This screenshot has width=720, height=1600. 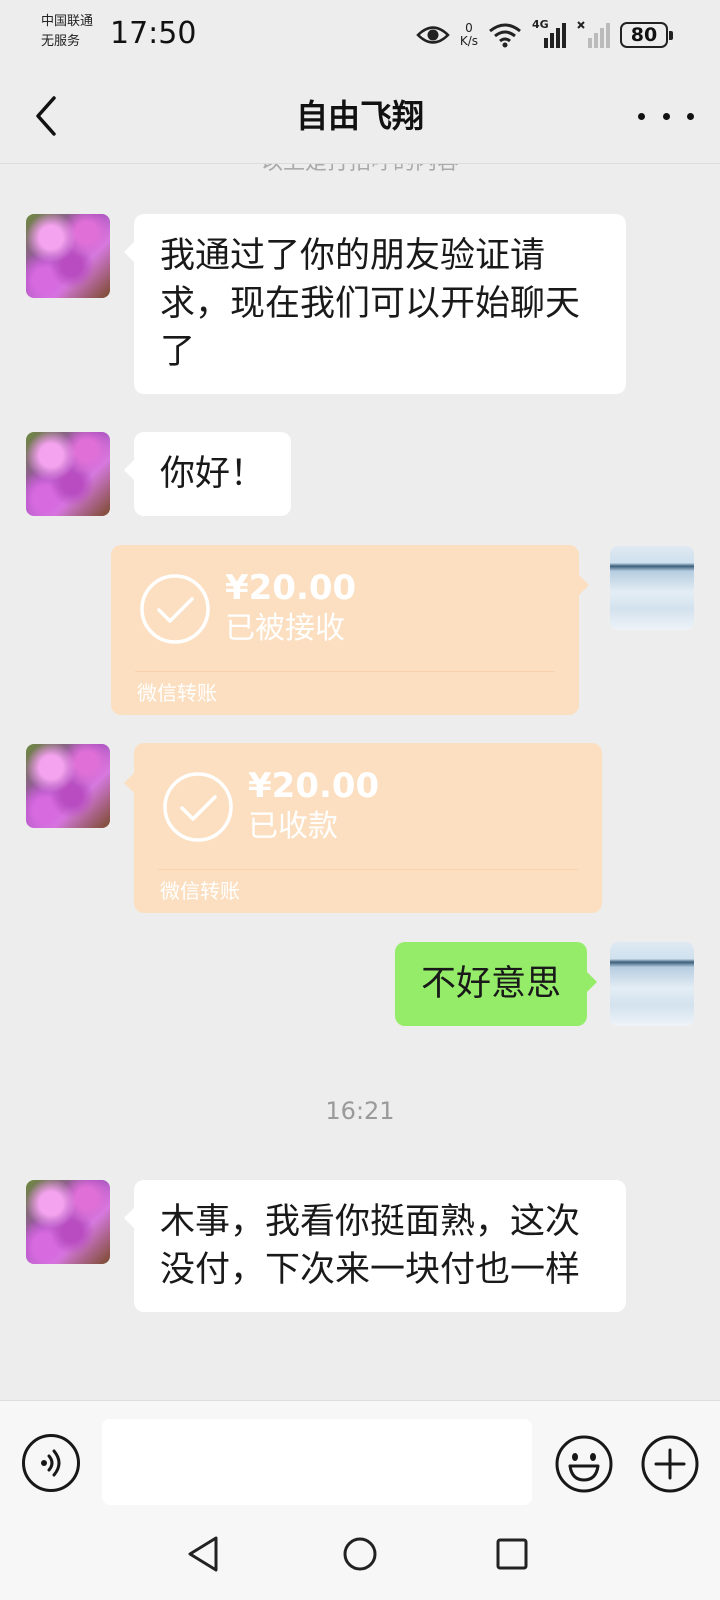 I want to click on triangle-back-icon, so click(x=204, y=1554).